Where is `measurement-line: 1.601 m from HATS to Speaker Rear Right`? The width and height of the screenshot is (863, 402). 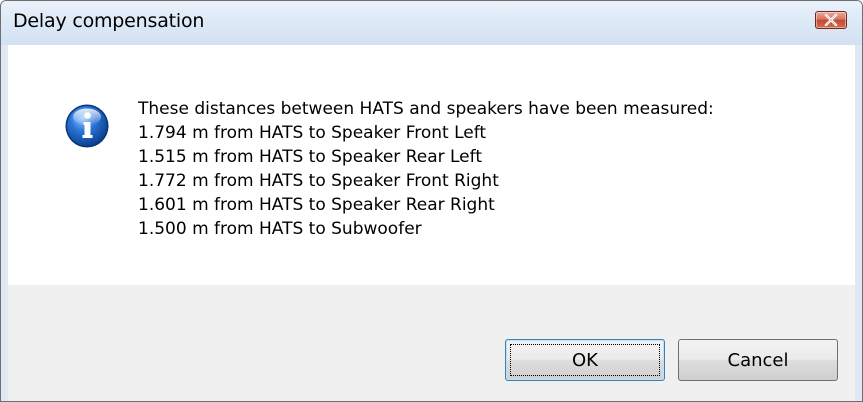 measurement-line: 1.601 m from HATS to Speaker Rear Right is located at coordinates (316, 205).